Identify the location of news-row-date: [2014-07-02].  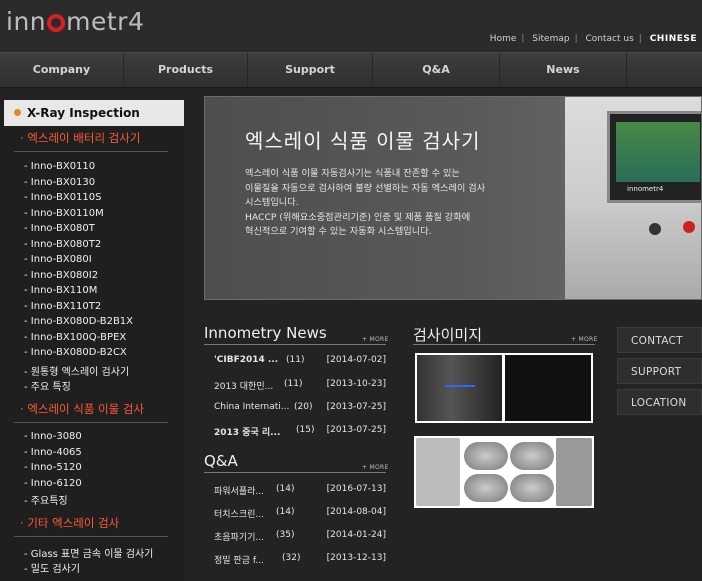
(356, 360).